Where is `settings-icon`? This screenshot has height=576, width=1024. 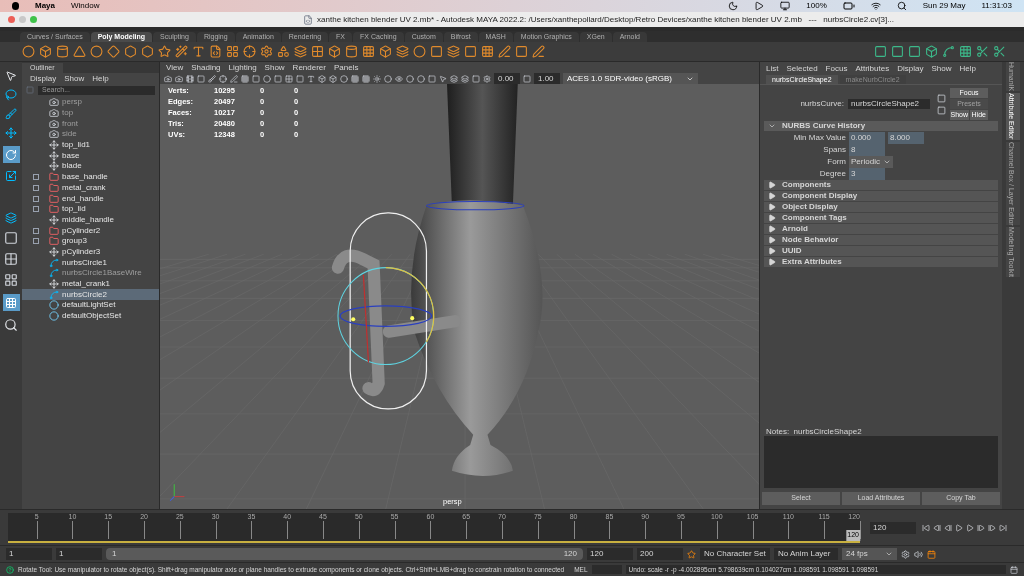
settings-icon is located at coordinates (905, 554).